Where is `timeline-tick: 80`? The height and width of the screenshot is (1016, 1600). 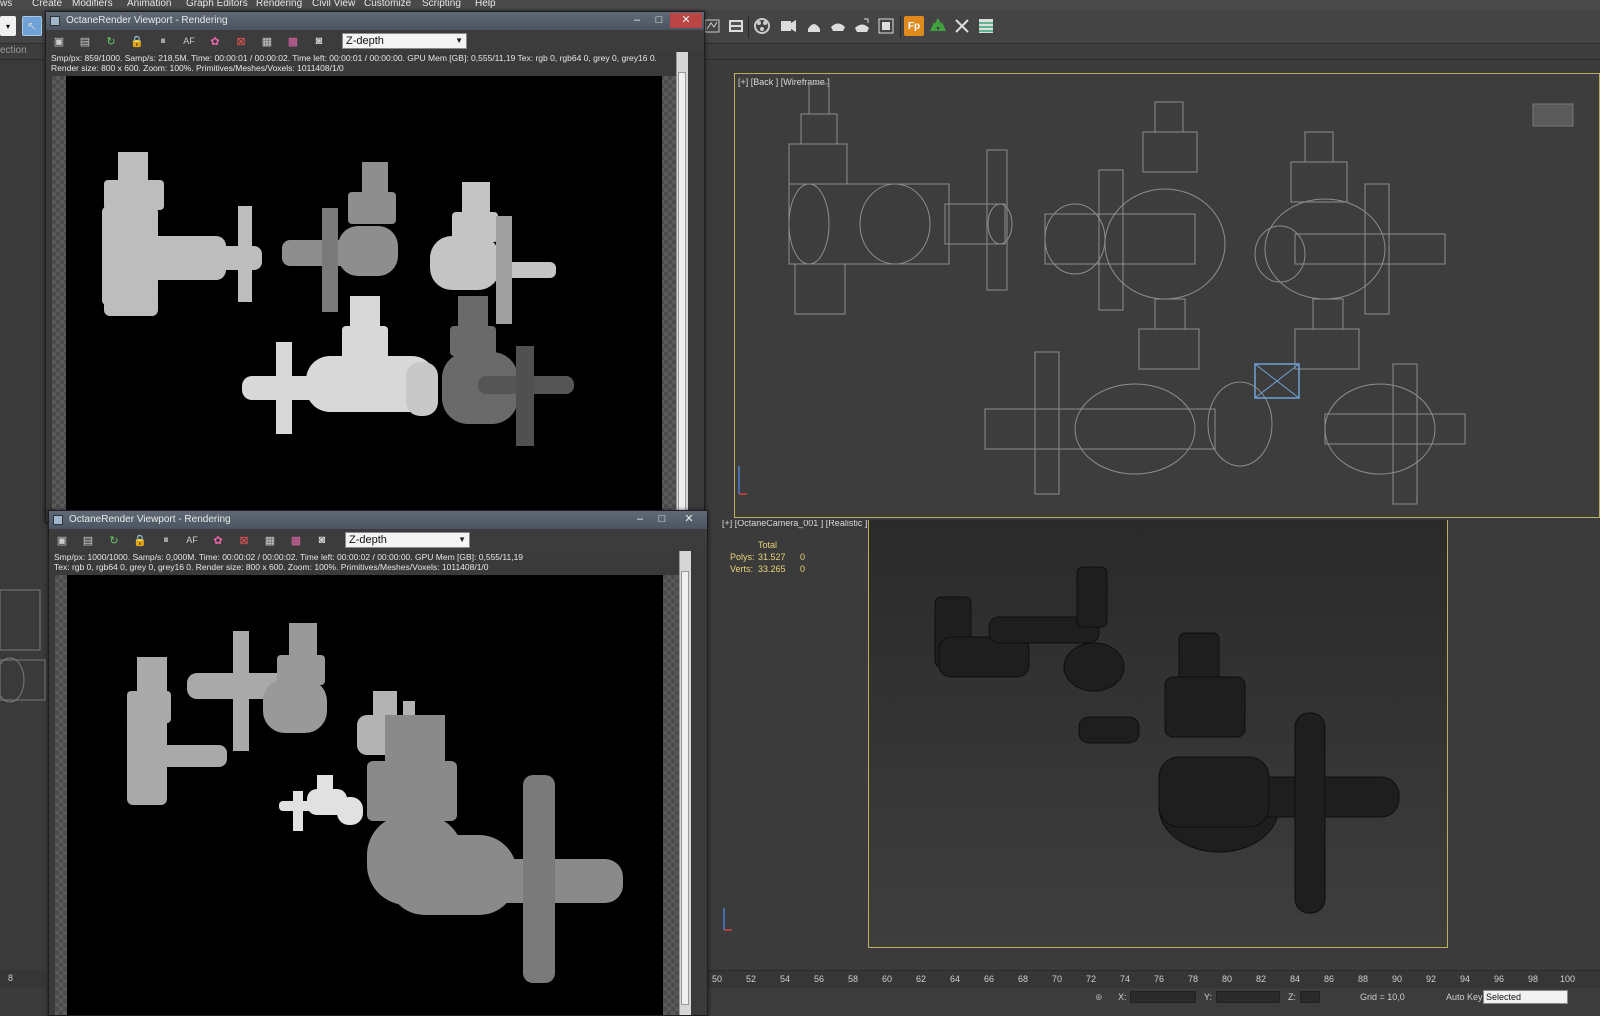 timeline-tick: 80 is located at coordinates (1227, 979).